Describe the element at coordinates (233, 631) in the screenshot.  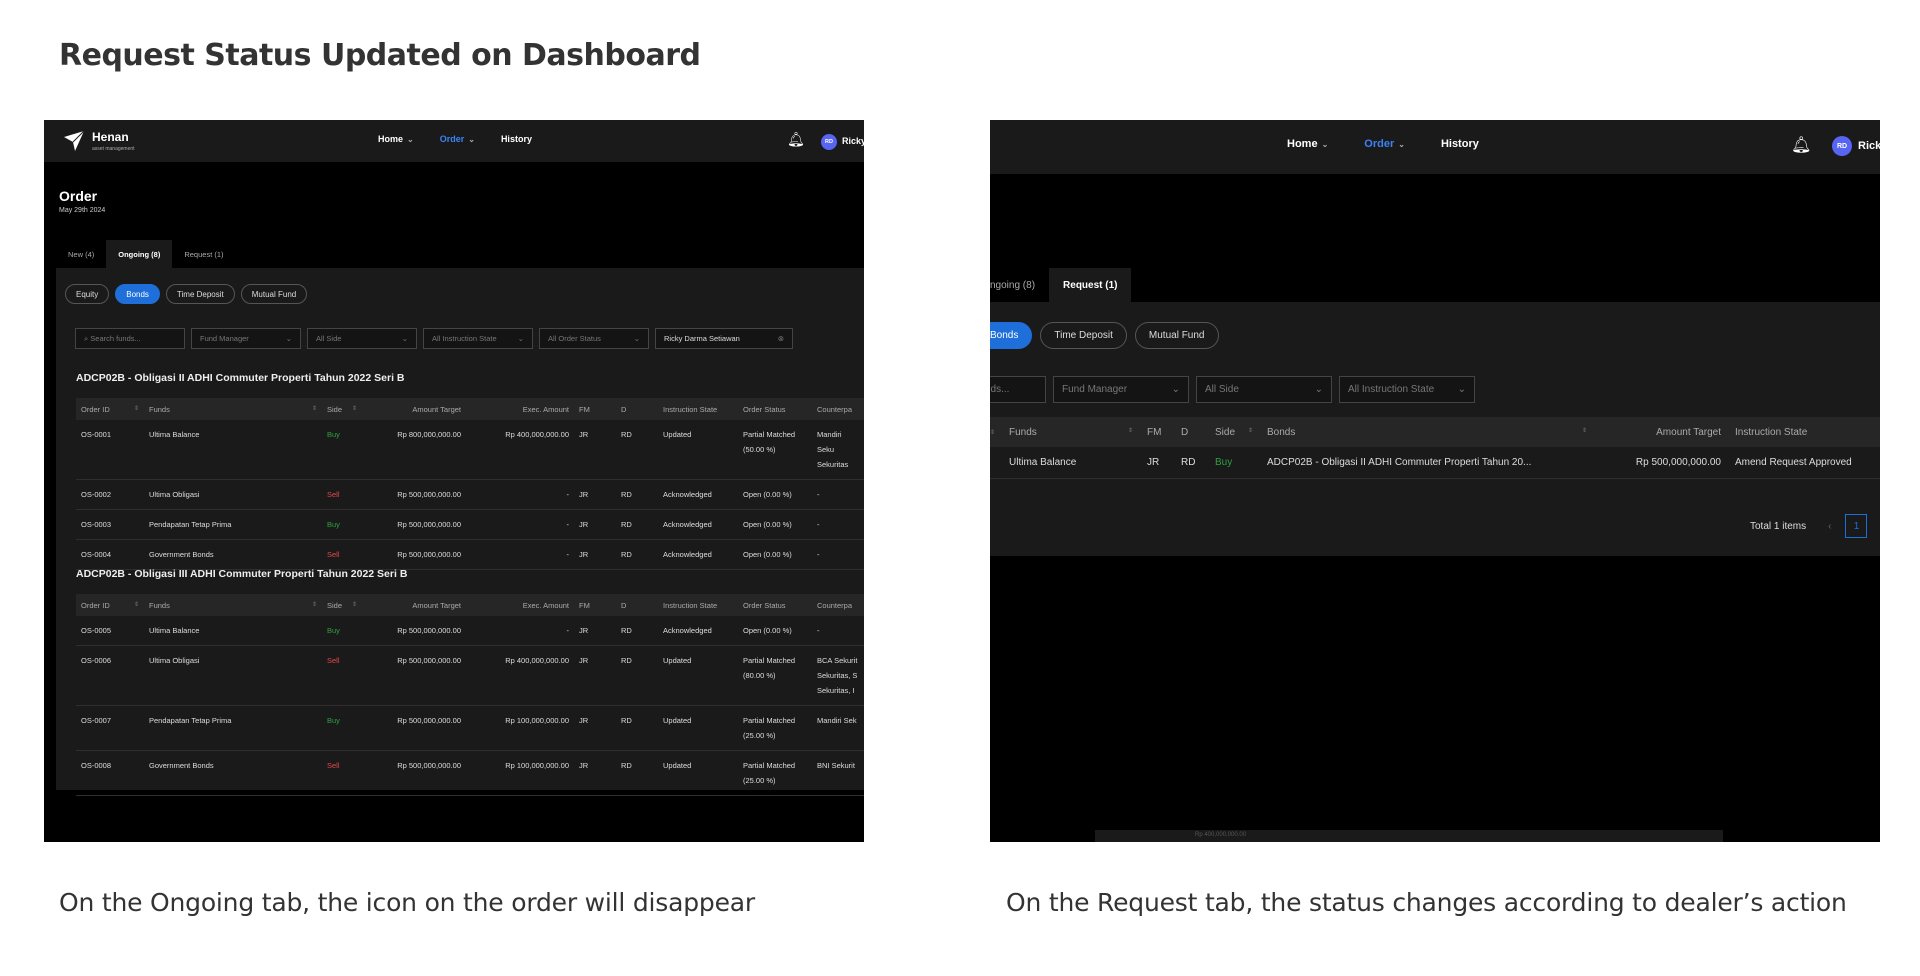
I see `cell-fund: Ultima Balance` at that location.